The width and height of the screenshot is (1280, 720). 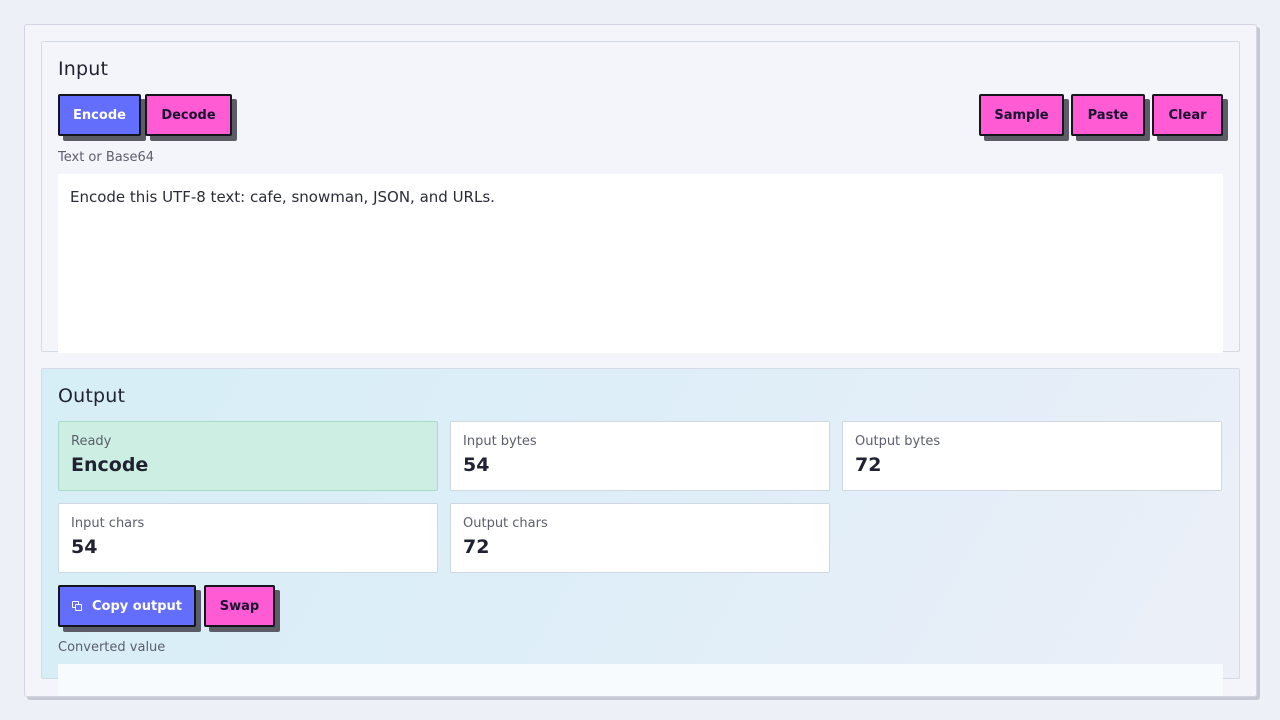 What do you see at coordinates (239, 606) in the screenshot?
I see `swap-button: Swap` at bounding box center [239, 606].